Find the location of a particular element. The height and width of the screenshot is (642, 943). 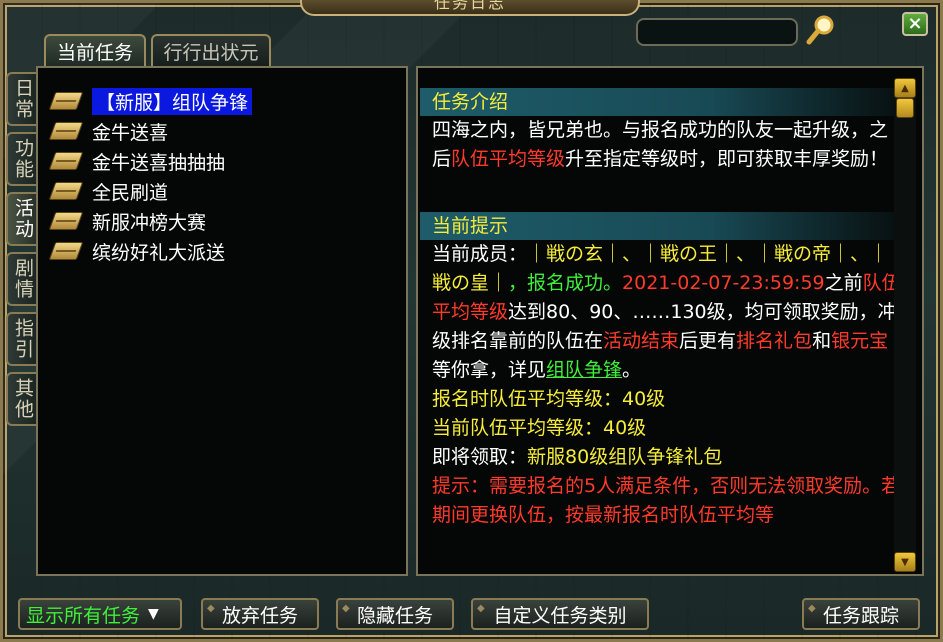

task-label: 全民刷道 is located at coordinates (130, 192).